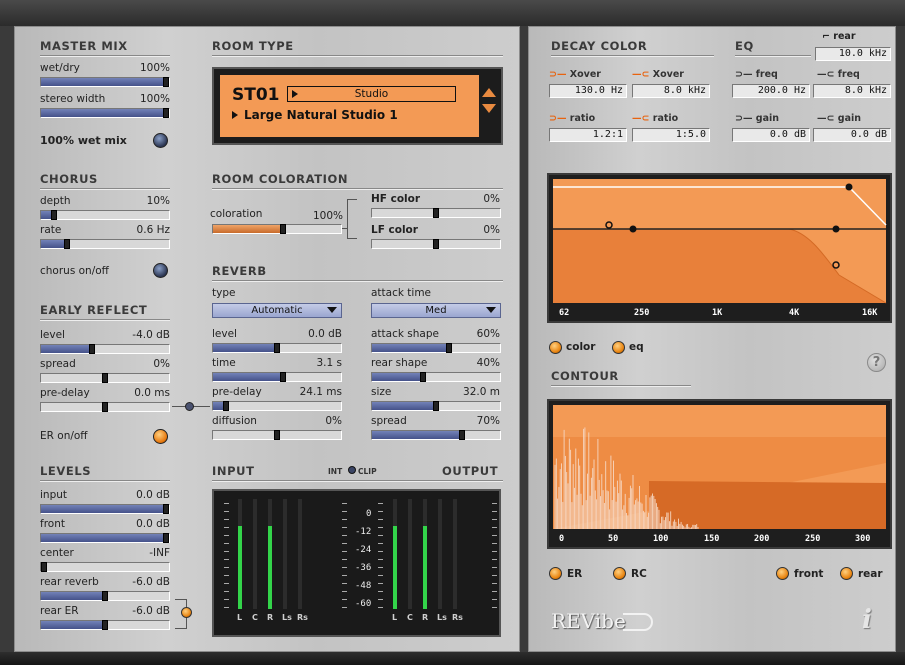  I want to click on attack-time-dropdown: Med, so click(436, 310).